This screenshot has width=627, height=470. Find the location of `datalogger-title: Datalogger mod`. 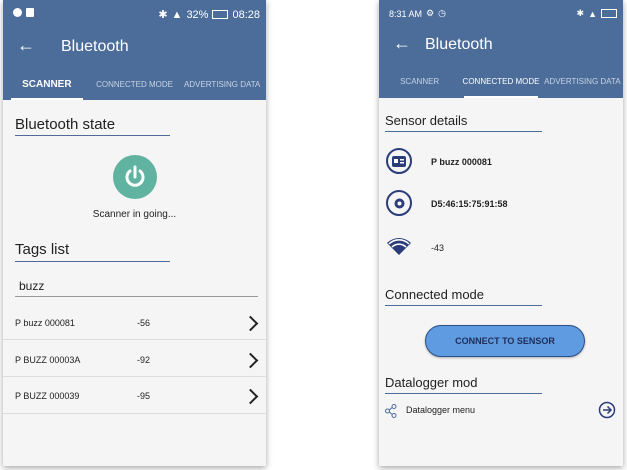

datalogger-title: Datalogger mod is located at coordinates (431, 382).